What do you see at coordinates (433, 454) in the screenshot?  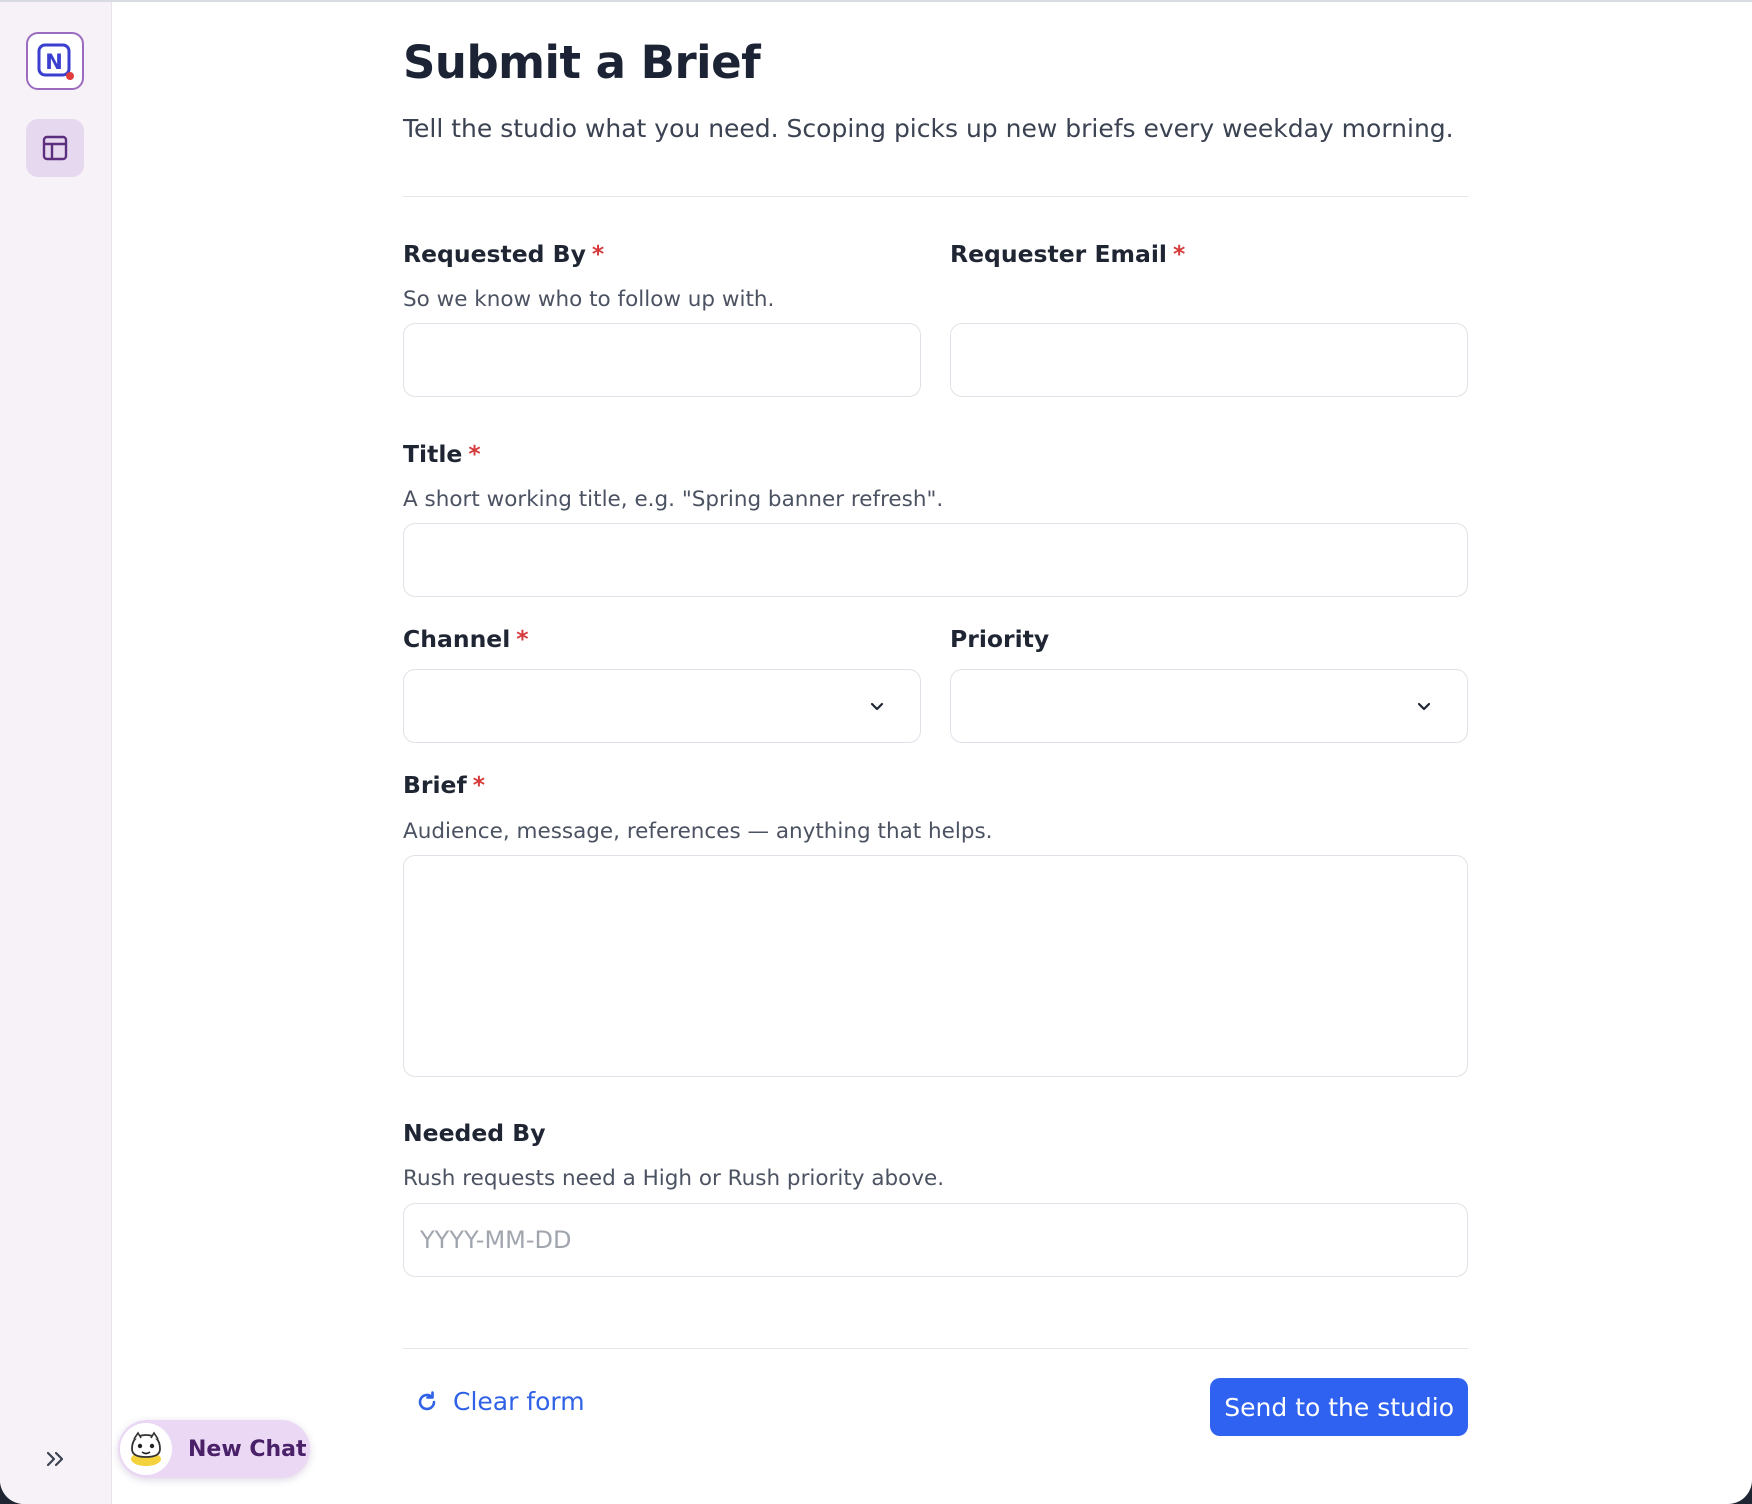 I see `title-label-text: Title` at bounding box center [433, 454].